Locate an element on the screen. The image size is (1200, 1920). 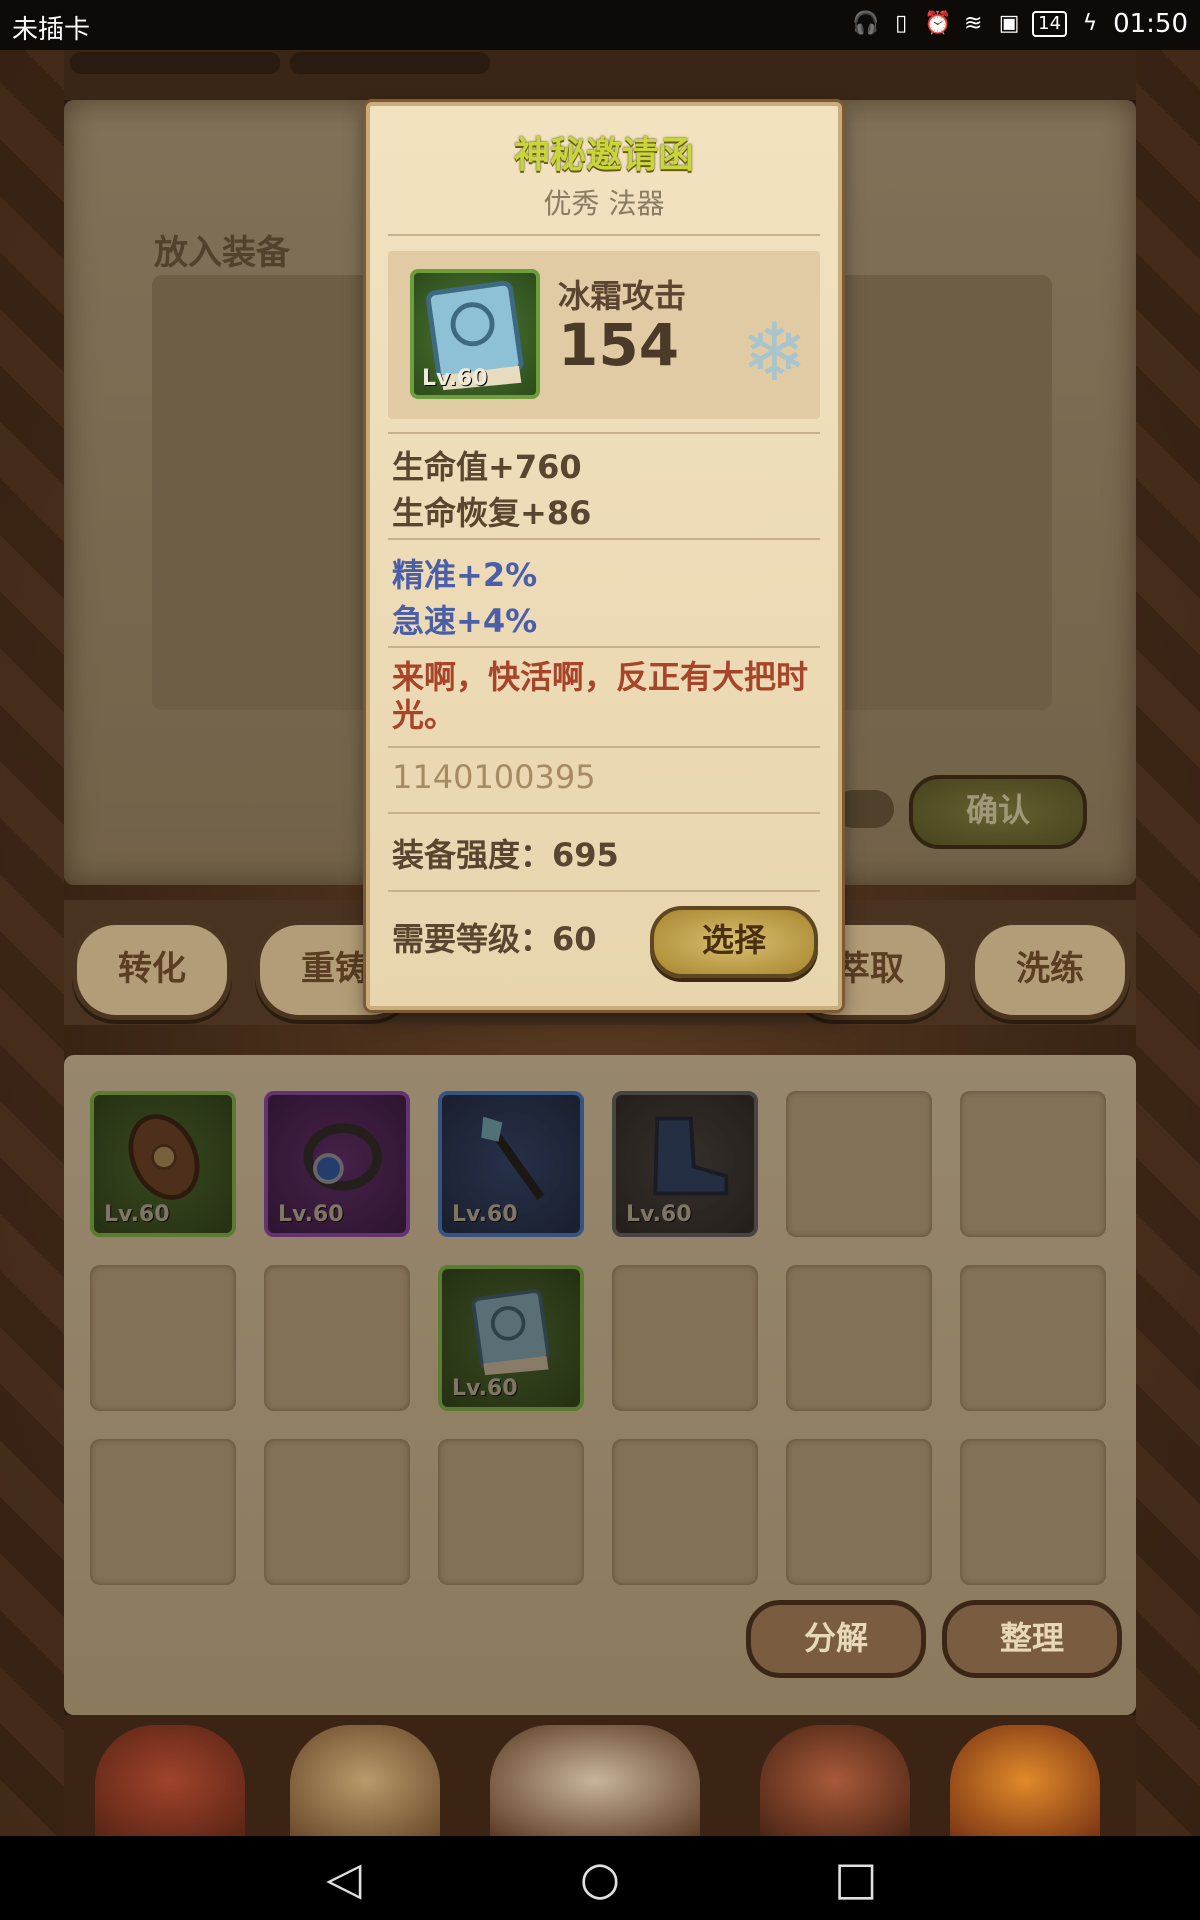
leaf-resource is located at coordinates (390, 63).